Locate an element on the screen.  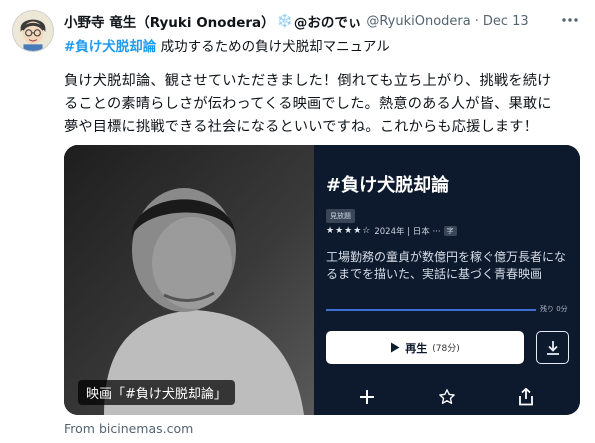
play-button: 再生 (78分) is located at coordinates (425, 347).